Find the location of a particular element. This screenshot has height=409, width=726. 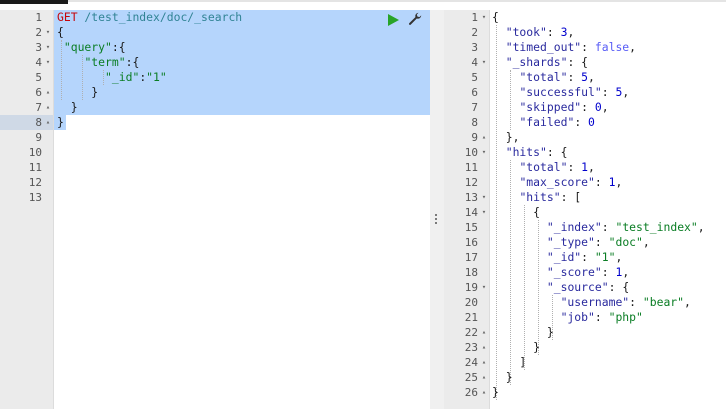

pane-resizer is located at coordinates (437, 209).